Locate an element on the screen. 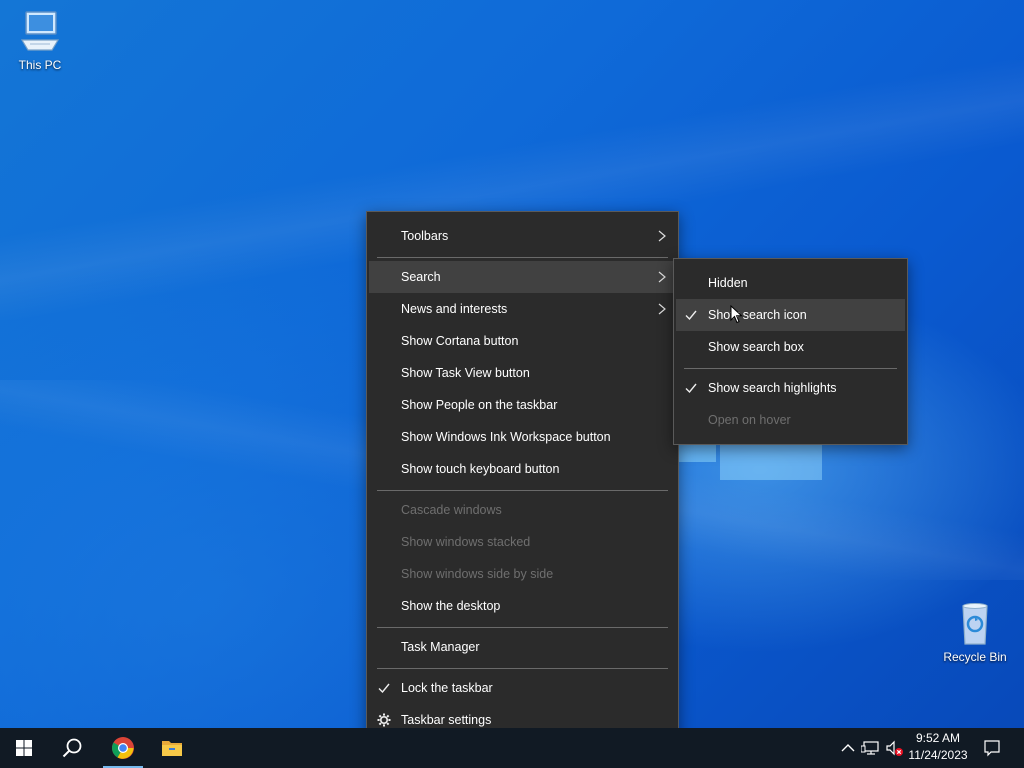 This screenshot has height=768, width=1024. start-button is located at coordinates (24, 748).